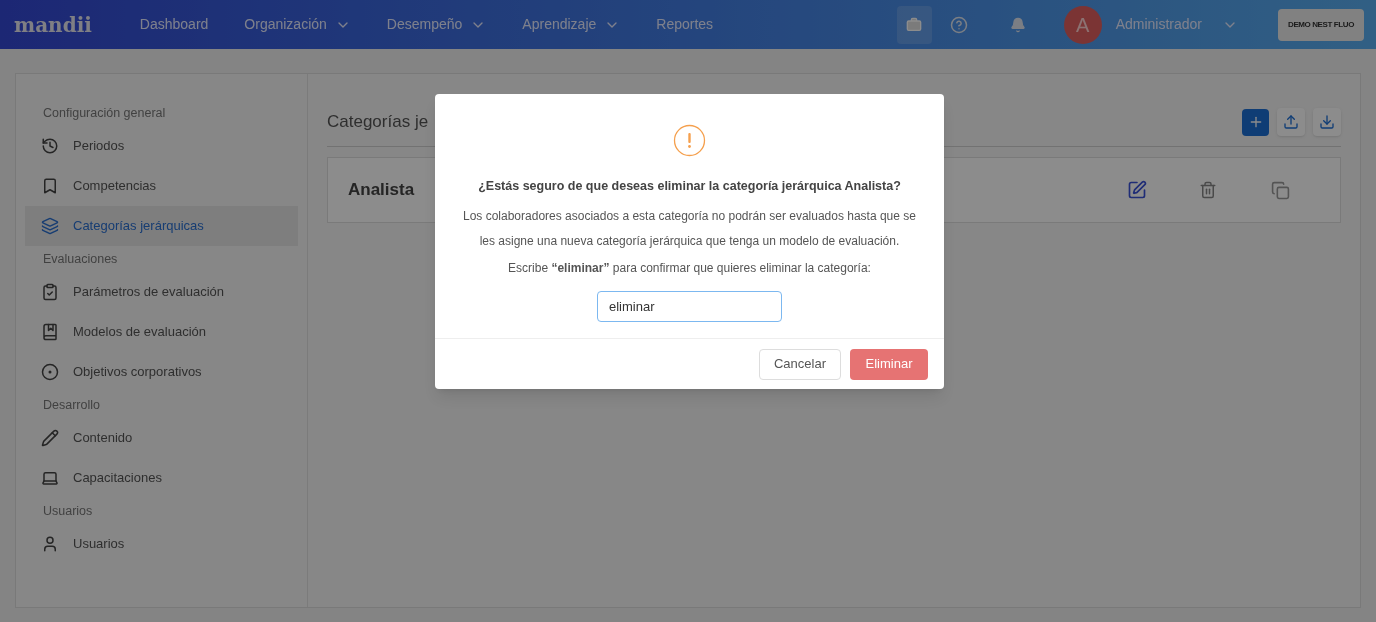 This screenshot has height=622, width=1376. Describe the element at coordinates (161, 292) in the screenshot. I see `sidebar-item: Parámetros de evaluación` at that location.